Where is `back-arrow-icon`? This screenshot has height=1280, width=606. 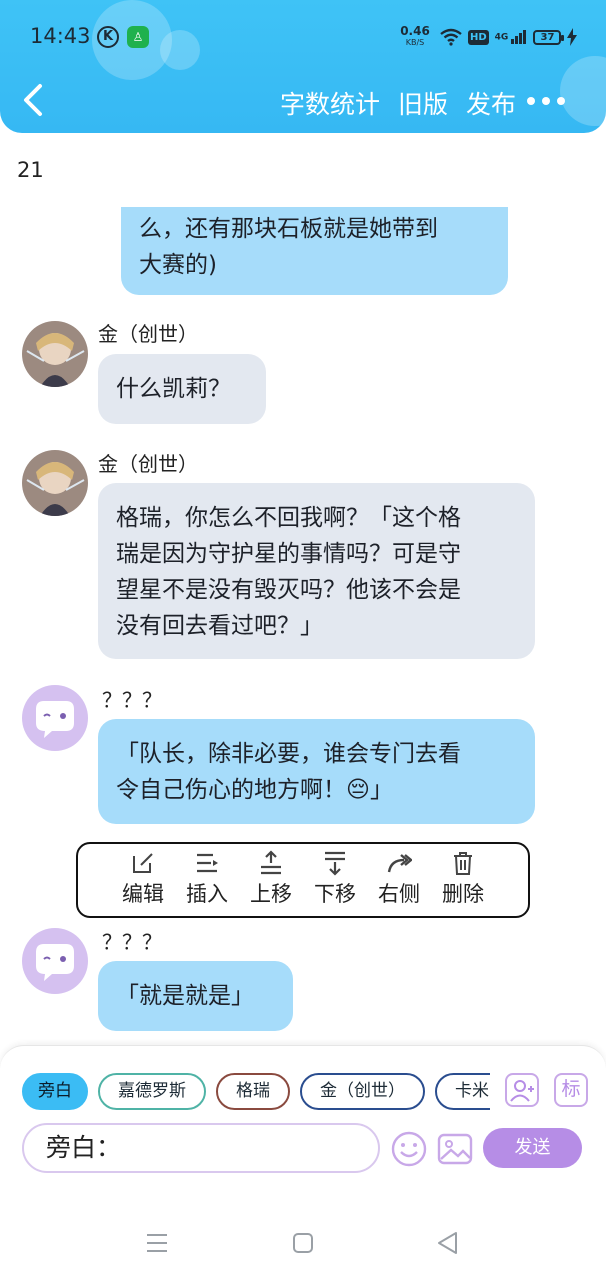 back-arrow-icon is located at coordinates (34, 100).